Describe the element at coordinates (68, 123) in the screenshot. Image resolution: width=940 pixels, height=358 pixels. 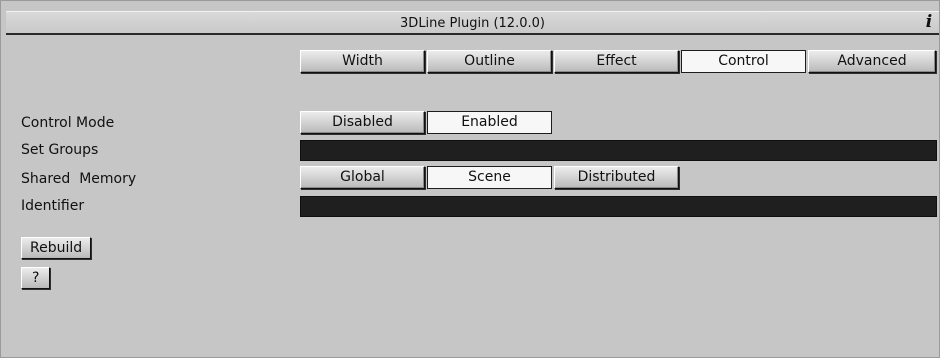
I see `control-mode-label: Control Mode` at that location.